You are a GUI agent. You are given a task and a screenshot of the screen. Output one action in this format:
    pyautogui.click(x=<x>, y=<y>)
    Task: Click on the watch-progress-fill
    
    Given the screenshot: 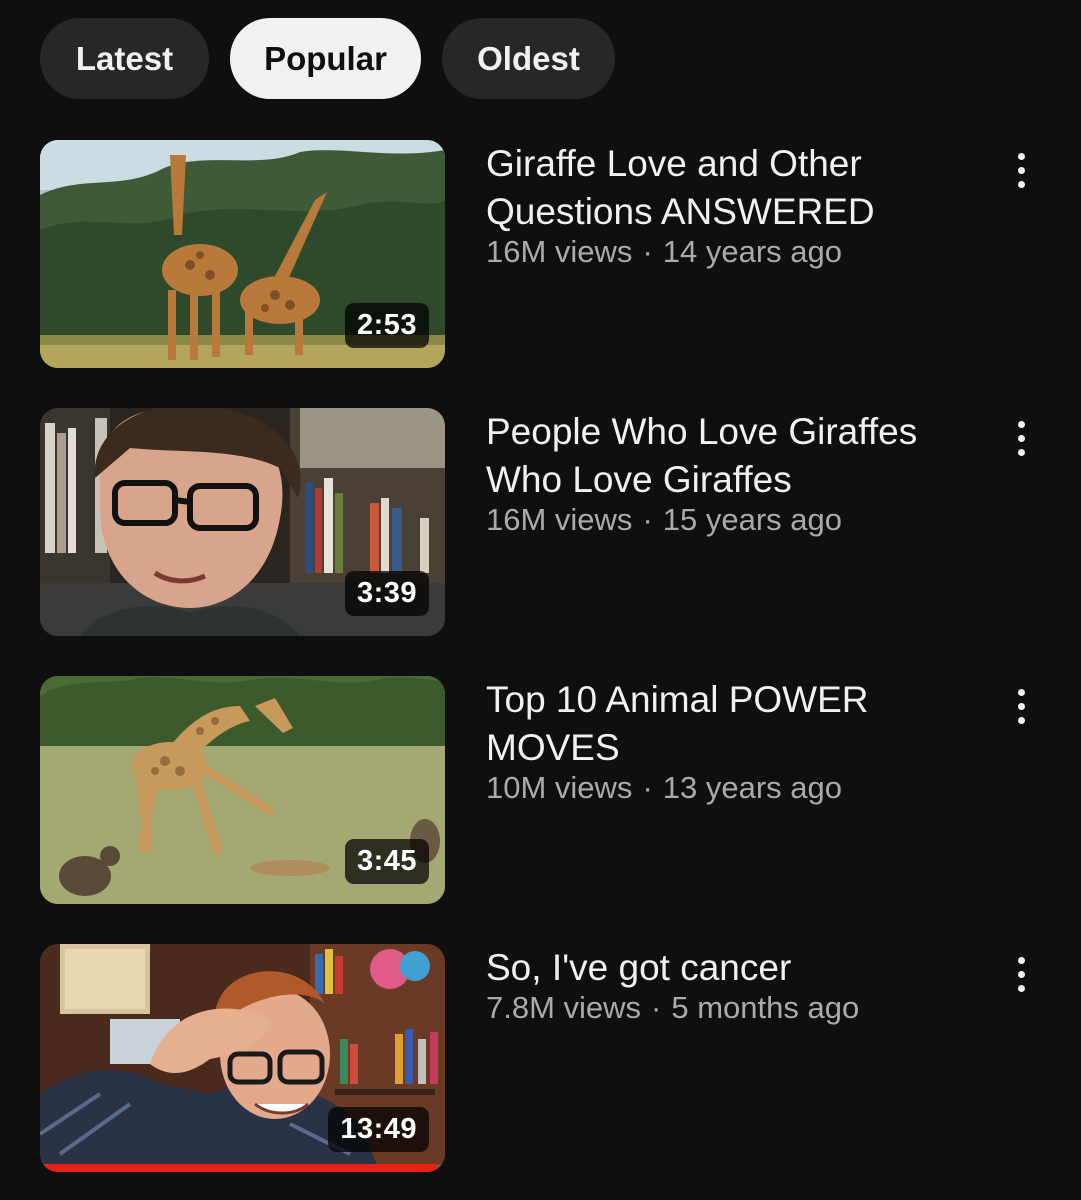 What is the action you would take?
    pyautogui.click(x=238, y=1168)
    